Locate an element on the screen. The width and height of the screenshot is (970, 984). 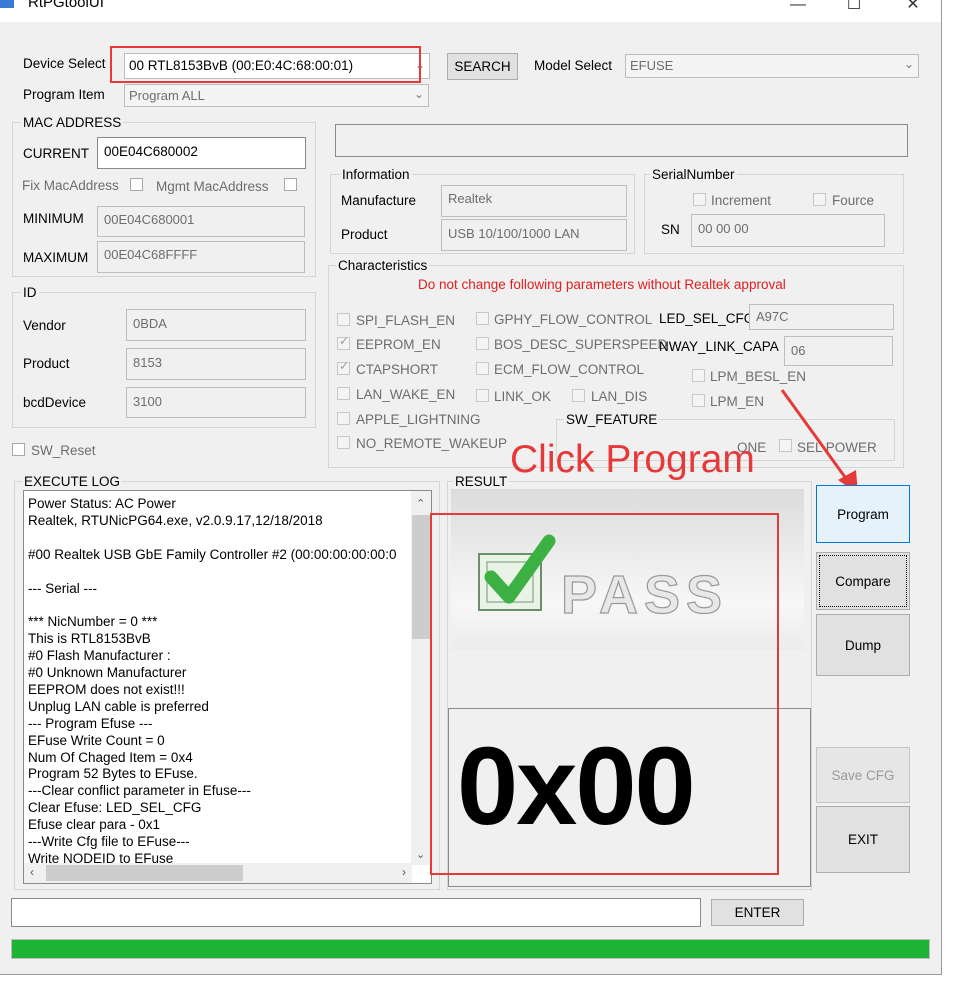
ctapshort-label: CTAPSHORT is located at coordinates (397, 369).